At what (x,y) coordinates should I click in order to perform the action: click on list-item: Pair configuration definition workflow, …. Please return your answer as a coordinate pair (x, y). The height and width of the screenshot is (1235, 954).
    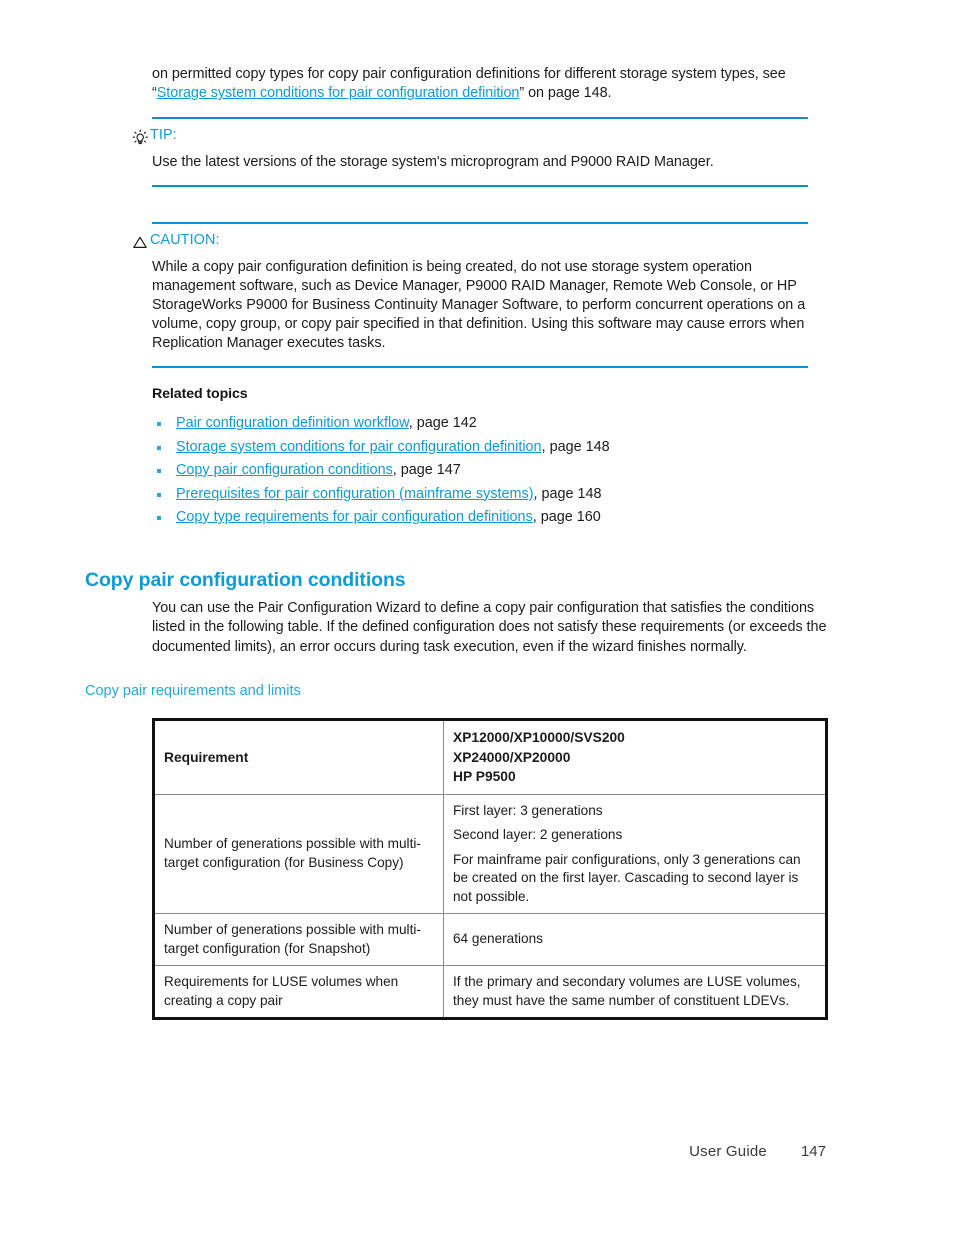
    Looking at the image, I should click on (492, 424).